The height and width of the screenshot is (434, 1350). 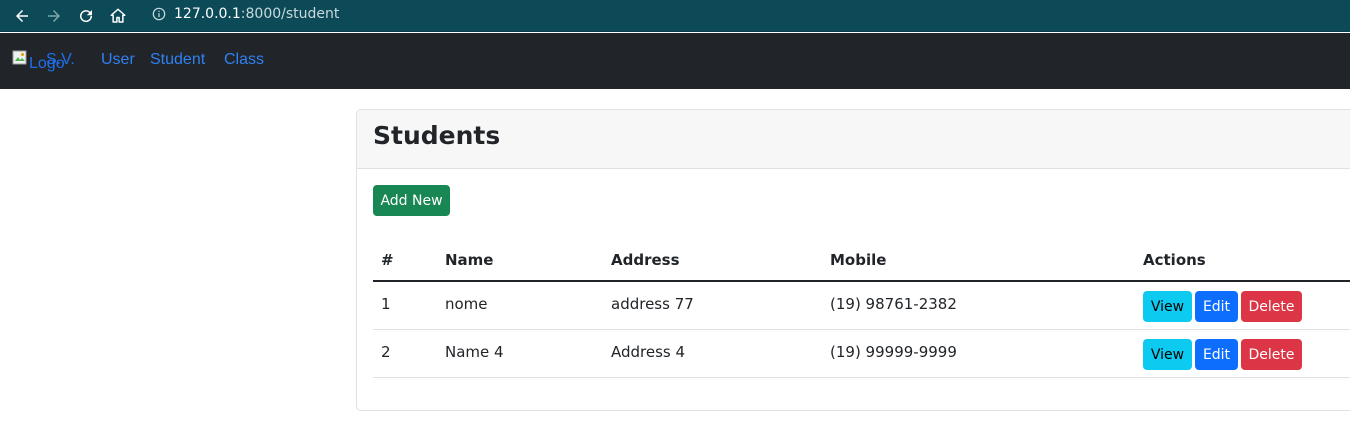 What do you see at coordinates (474, 352) in the screenshot?
I see `row-name: Name 4` at bounding box center [474, 352].